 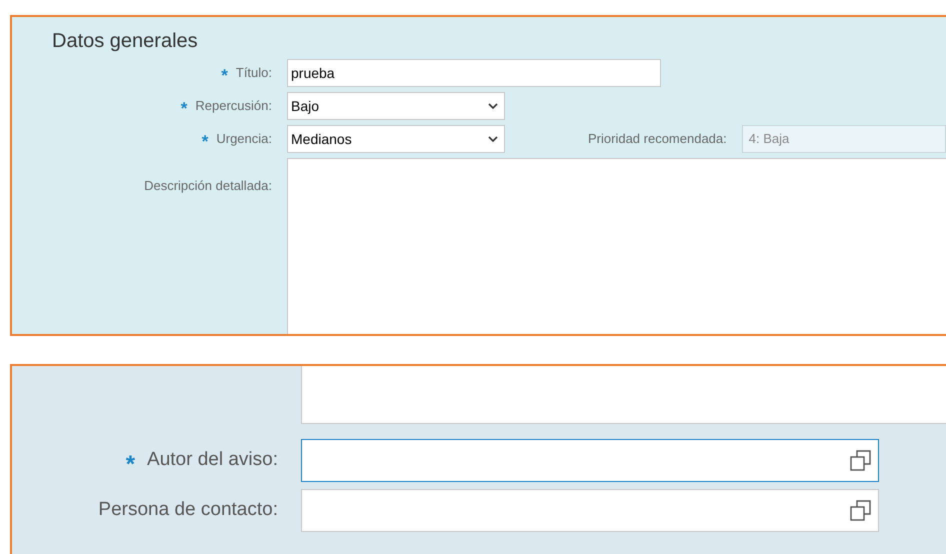 What do you see at coordinates (844, 139) in the screenshot?
I see `priority-field: 4: Baja` at bounding box center [844, 139].